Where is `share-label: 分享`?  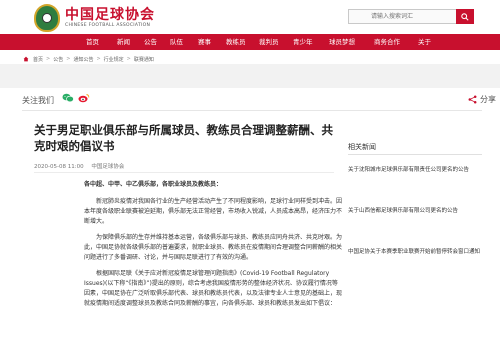
share-label: 分享 is located at coordinates (488, 99).